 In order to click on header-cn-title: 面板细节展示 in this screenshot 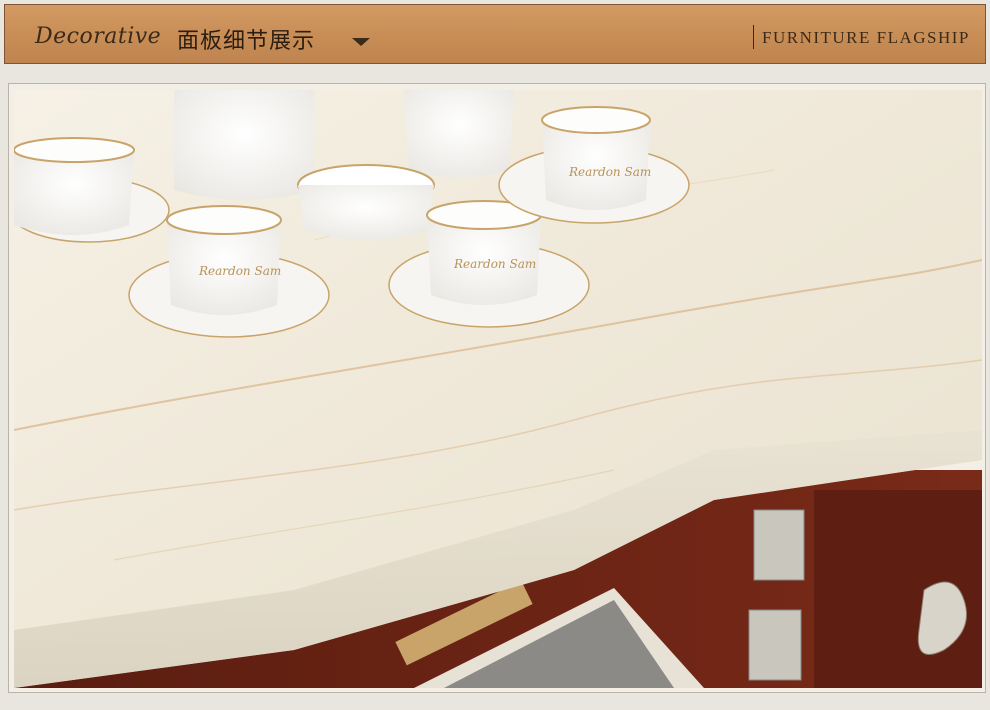, I will do `click(246, 41)`.